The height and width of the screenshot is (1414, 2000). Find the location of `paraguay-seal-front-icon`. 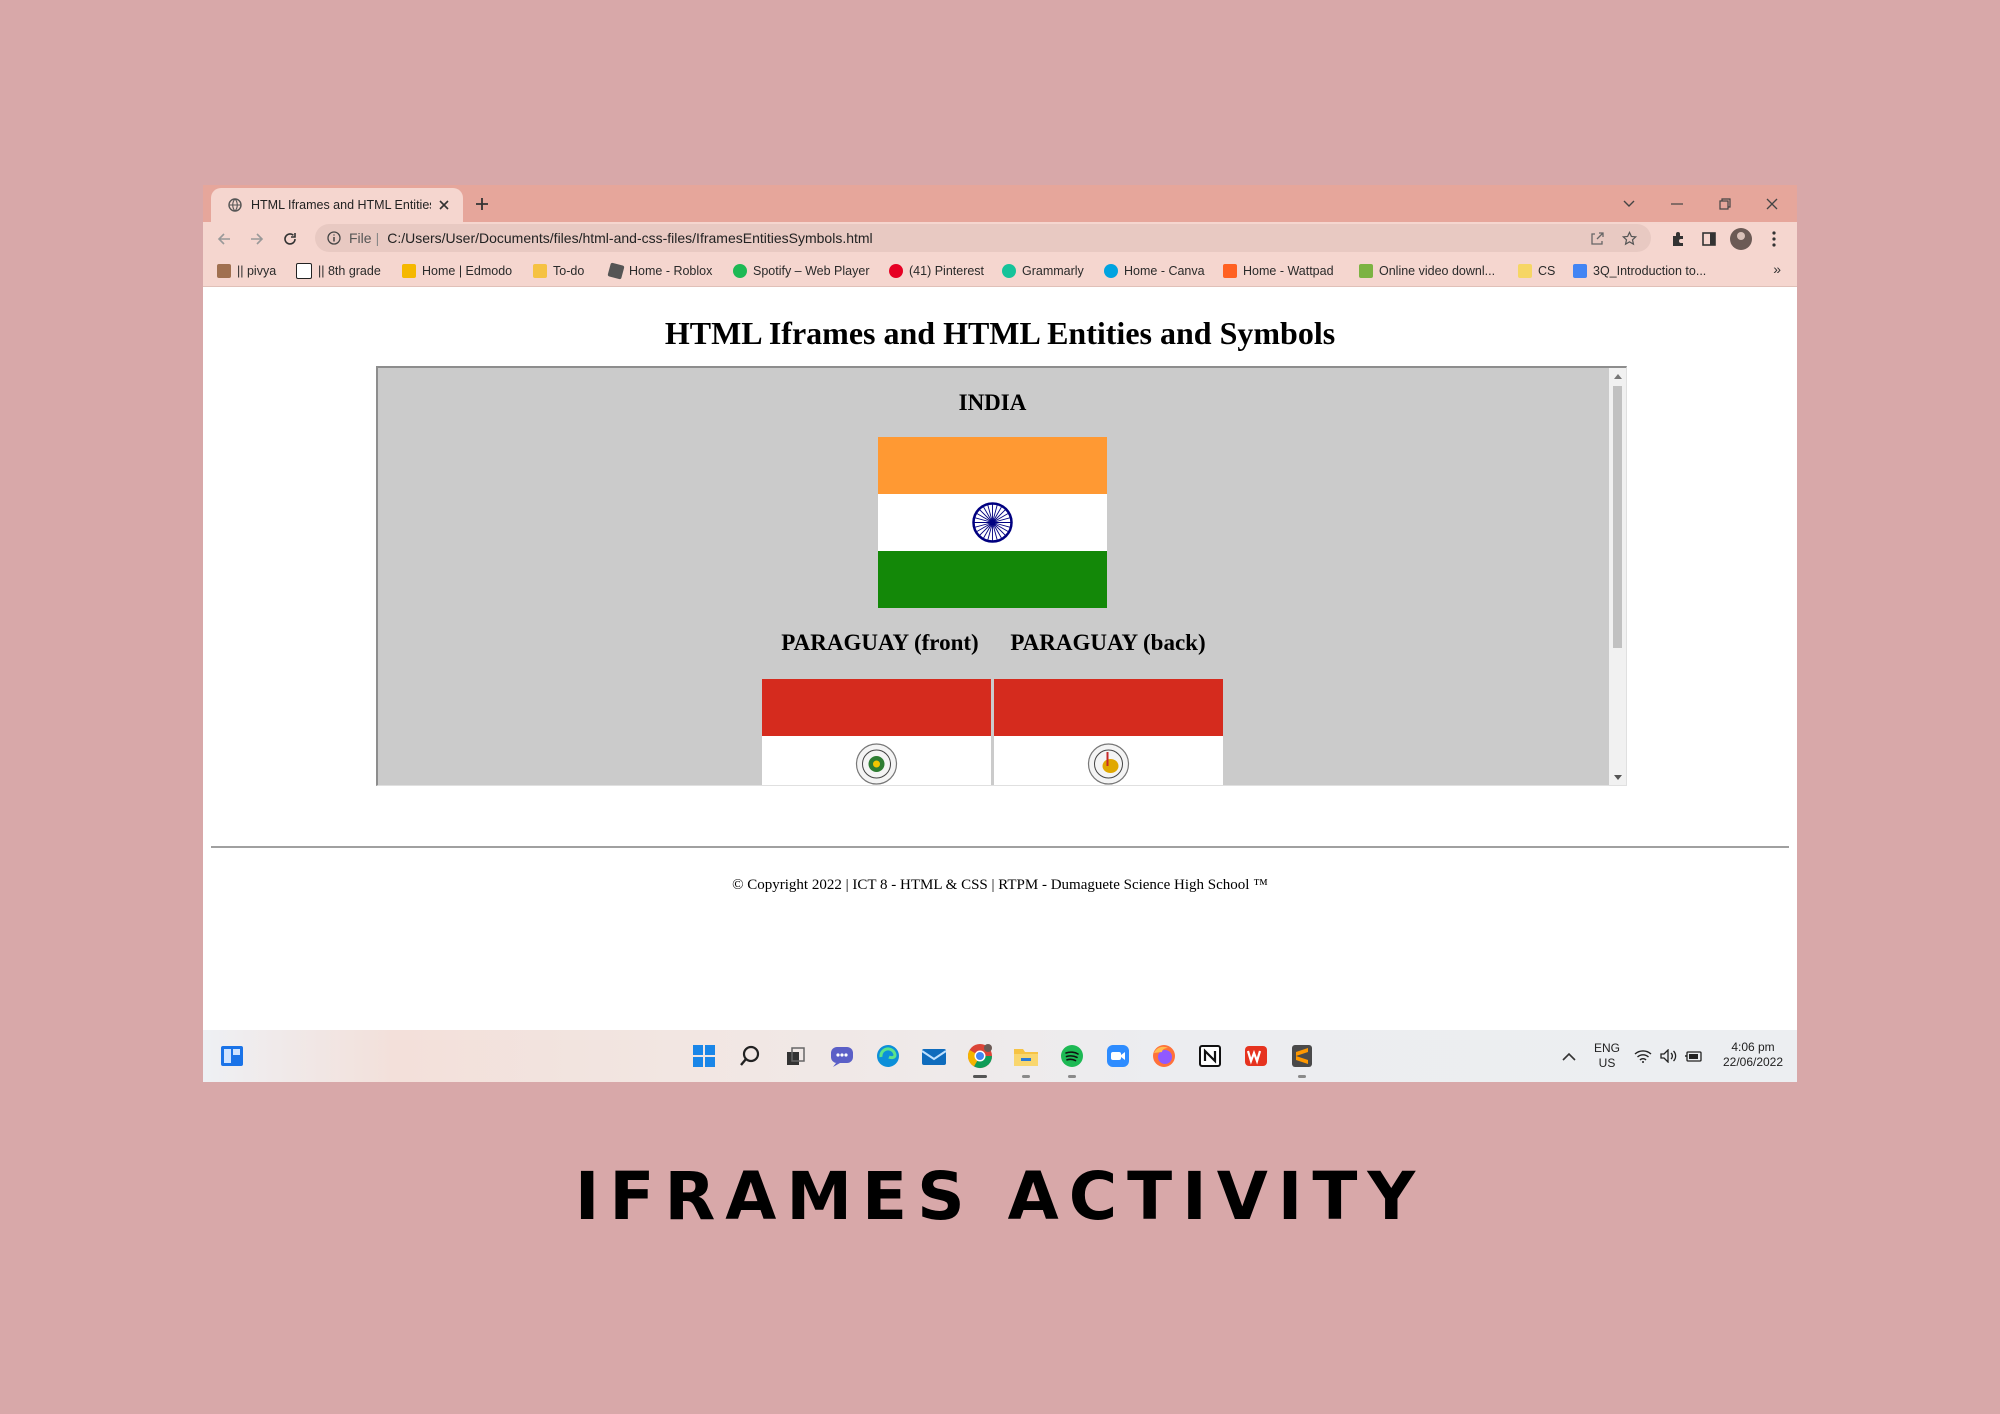

paraguay-seal-front-icon is located at coordinates (876, 764).